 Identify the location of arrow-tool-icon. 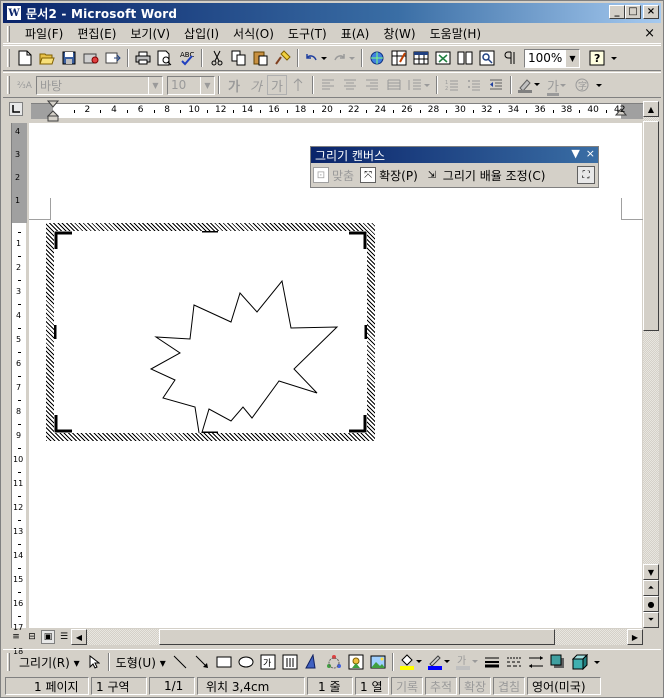
(202, 662).